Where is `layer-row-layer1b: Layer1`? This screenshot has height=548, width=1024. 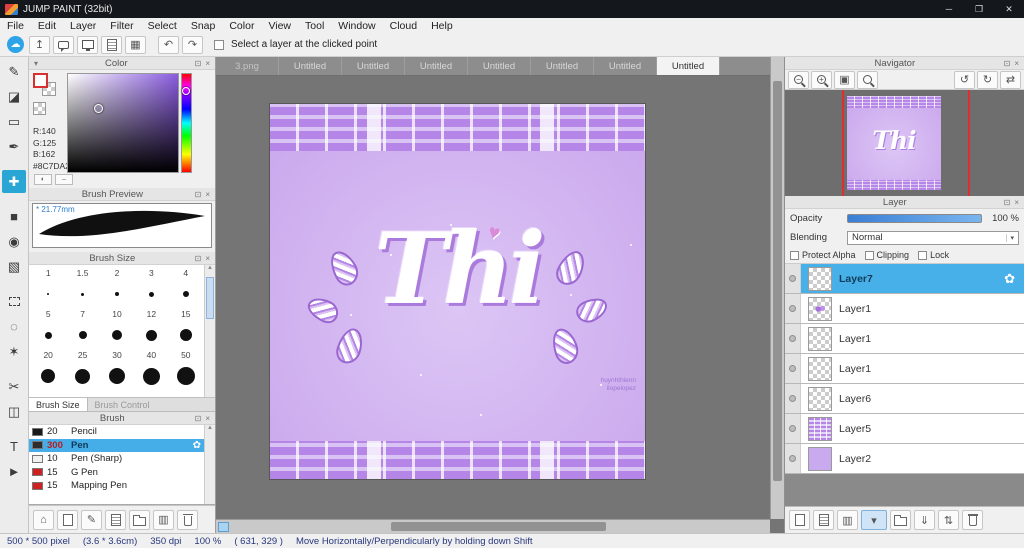
layer-row-layer1b: Layer1 is located at coordinates (904, 339).